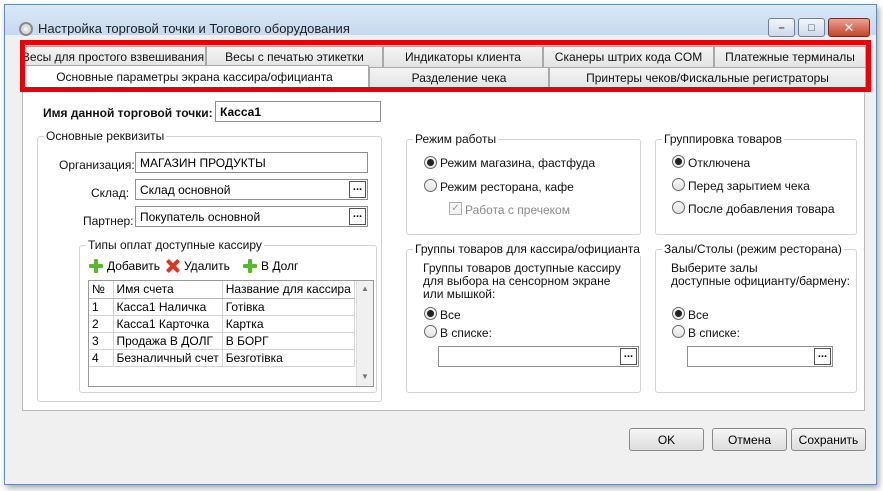  What do you see at coordinates (430, 331) in the screenshot?
I see `product-groups-list-radio` at bounding box center [430, 331].